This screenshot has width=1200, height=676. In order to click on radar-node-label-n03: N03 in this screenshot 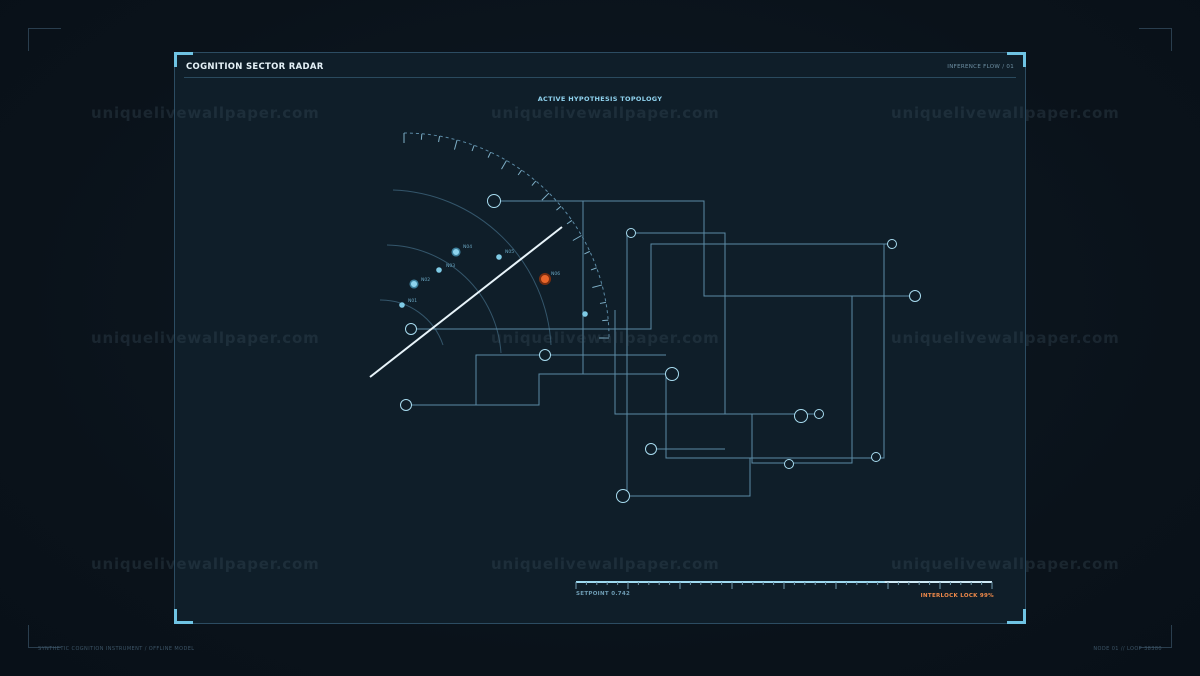, I will do `click(450, 266)`.